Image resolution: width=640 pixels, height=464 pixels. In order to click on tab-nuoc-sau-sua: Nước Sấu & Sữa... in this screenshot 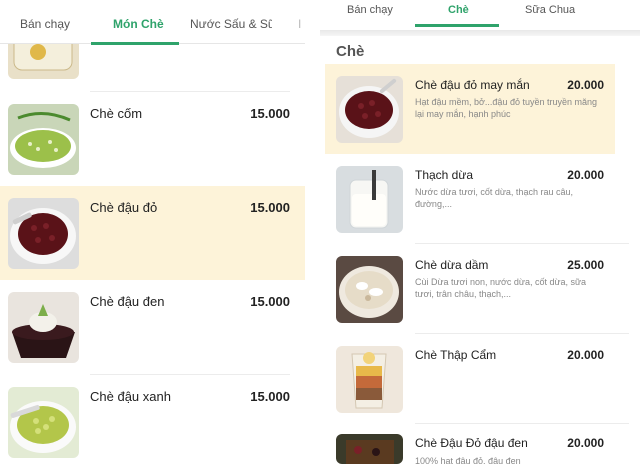, I will do `click(231, 22)`.